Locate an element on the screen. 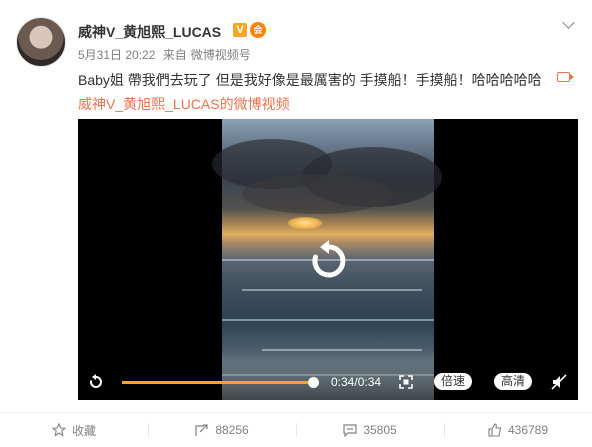 The image size is (592, 447). repost-icon is located at coordinates (201, 430).